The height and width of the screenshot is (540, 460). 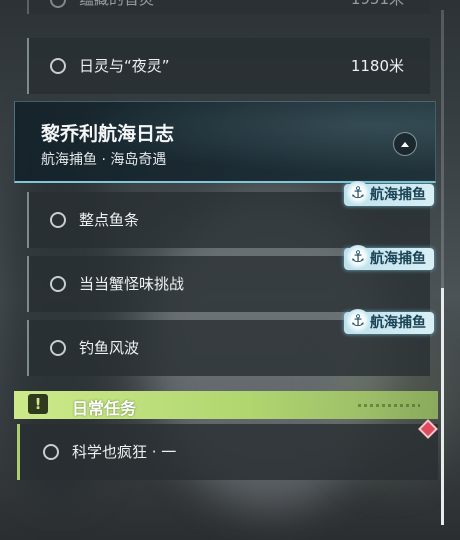 I want to click on quest-item: 蕴藏的音灵 1951米, so click(x=228, y=7).